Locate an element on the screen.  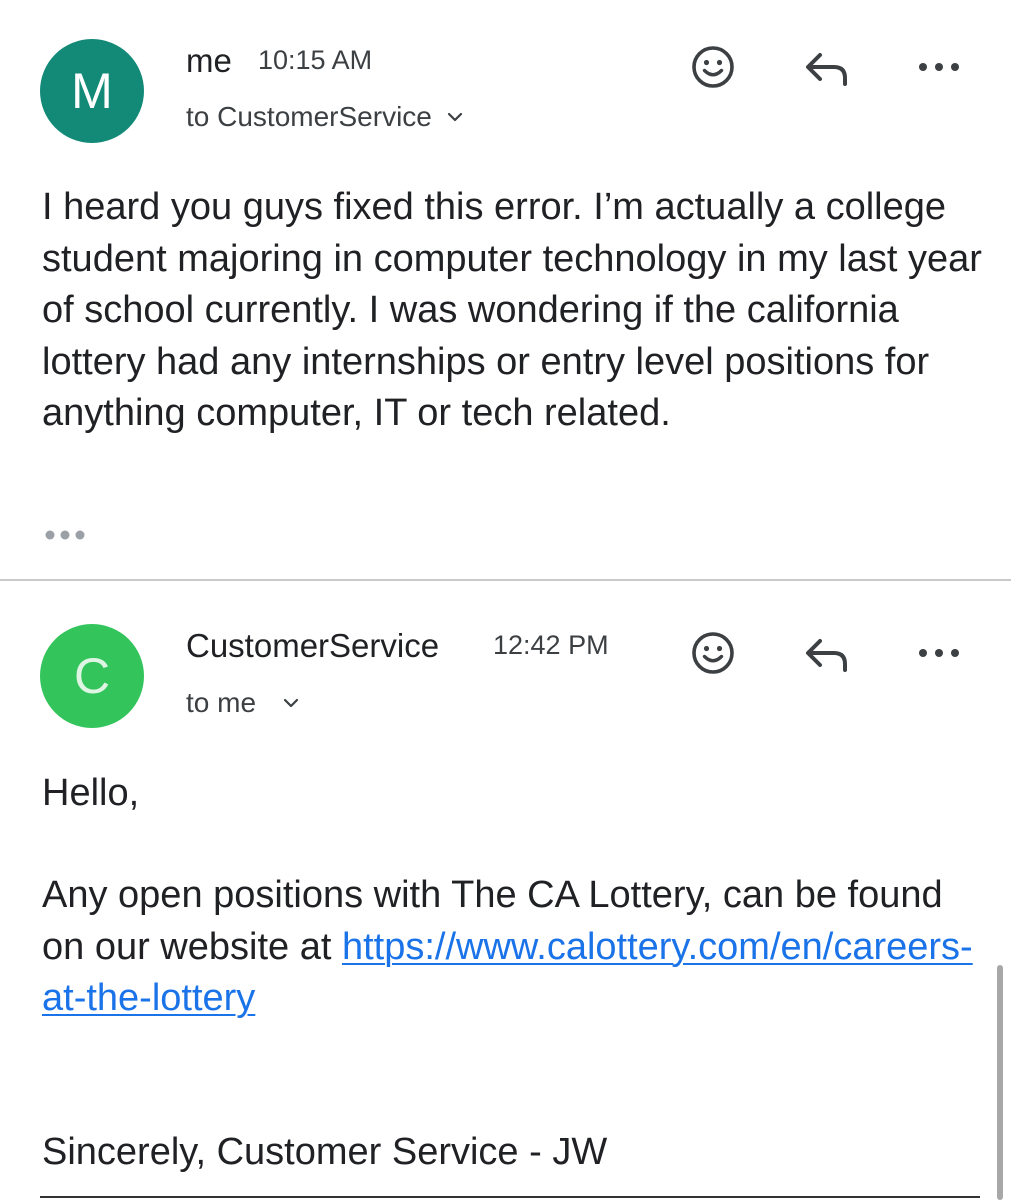
avatar-customerservice: C is located at coordinates (92, 676).